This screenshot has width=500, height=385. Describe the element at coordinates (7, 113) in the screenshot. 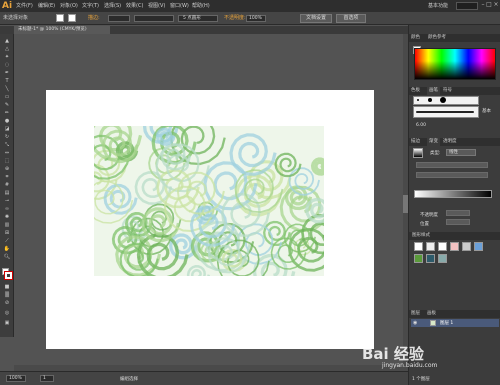

I see `pencil-tool-icon: ✏` at that location.